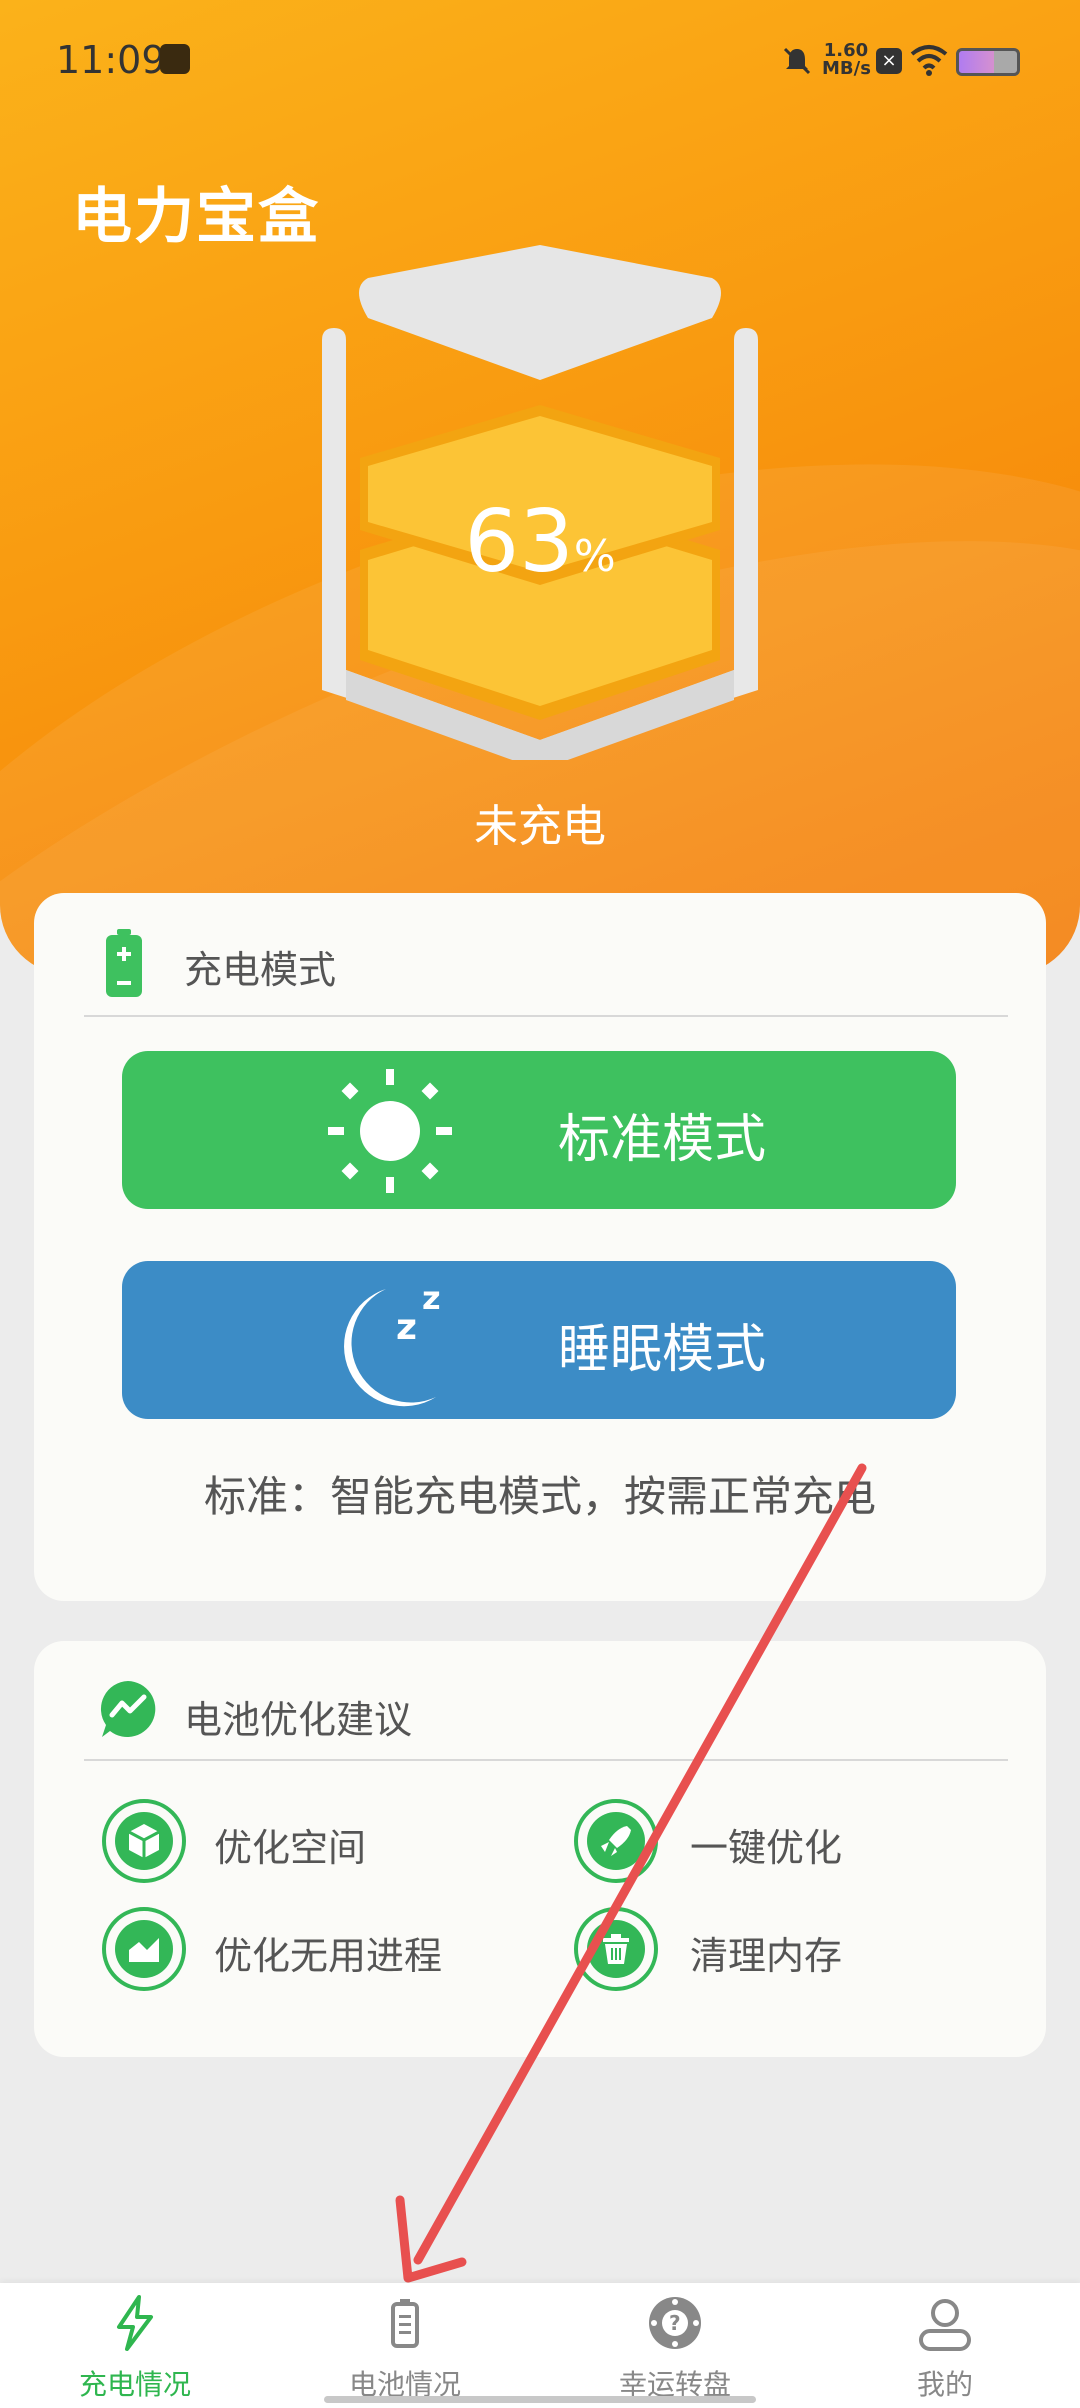  What do you see at coordinates (405, 2323) in the screenshot?
I see `battery-outline-icon` at bounding box center [405, 2323].